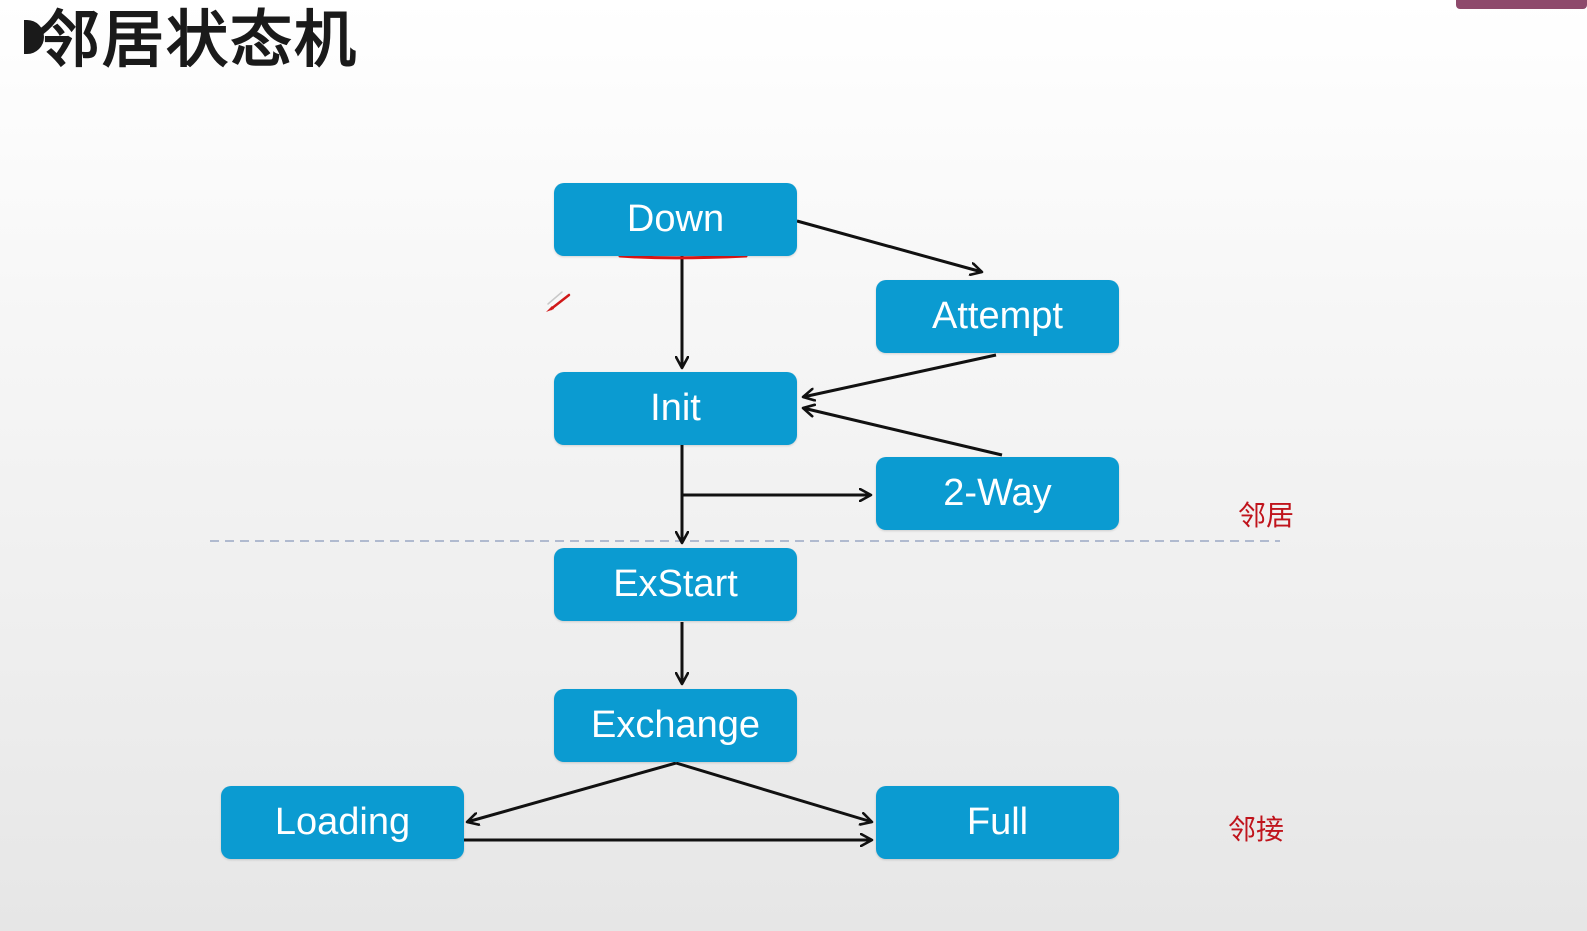 This screenshot has height=931, width=1587. I want to click on arrow-twoway-to-init, so click(903, 432).